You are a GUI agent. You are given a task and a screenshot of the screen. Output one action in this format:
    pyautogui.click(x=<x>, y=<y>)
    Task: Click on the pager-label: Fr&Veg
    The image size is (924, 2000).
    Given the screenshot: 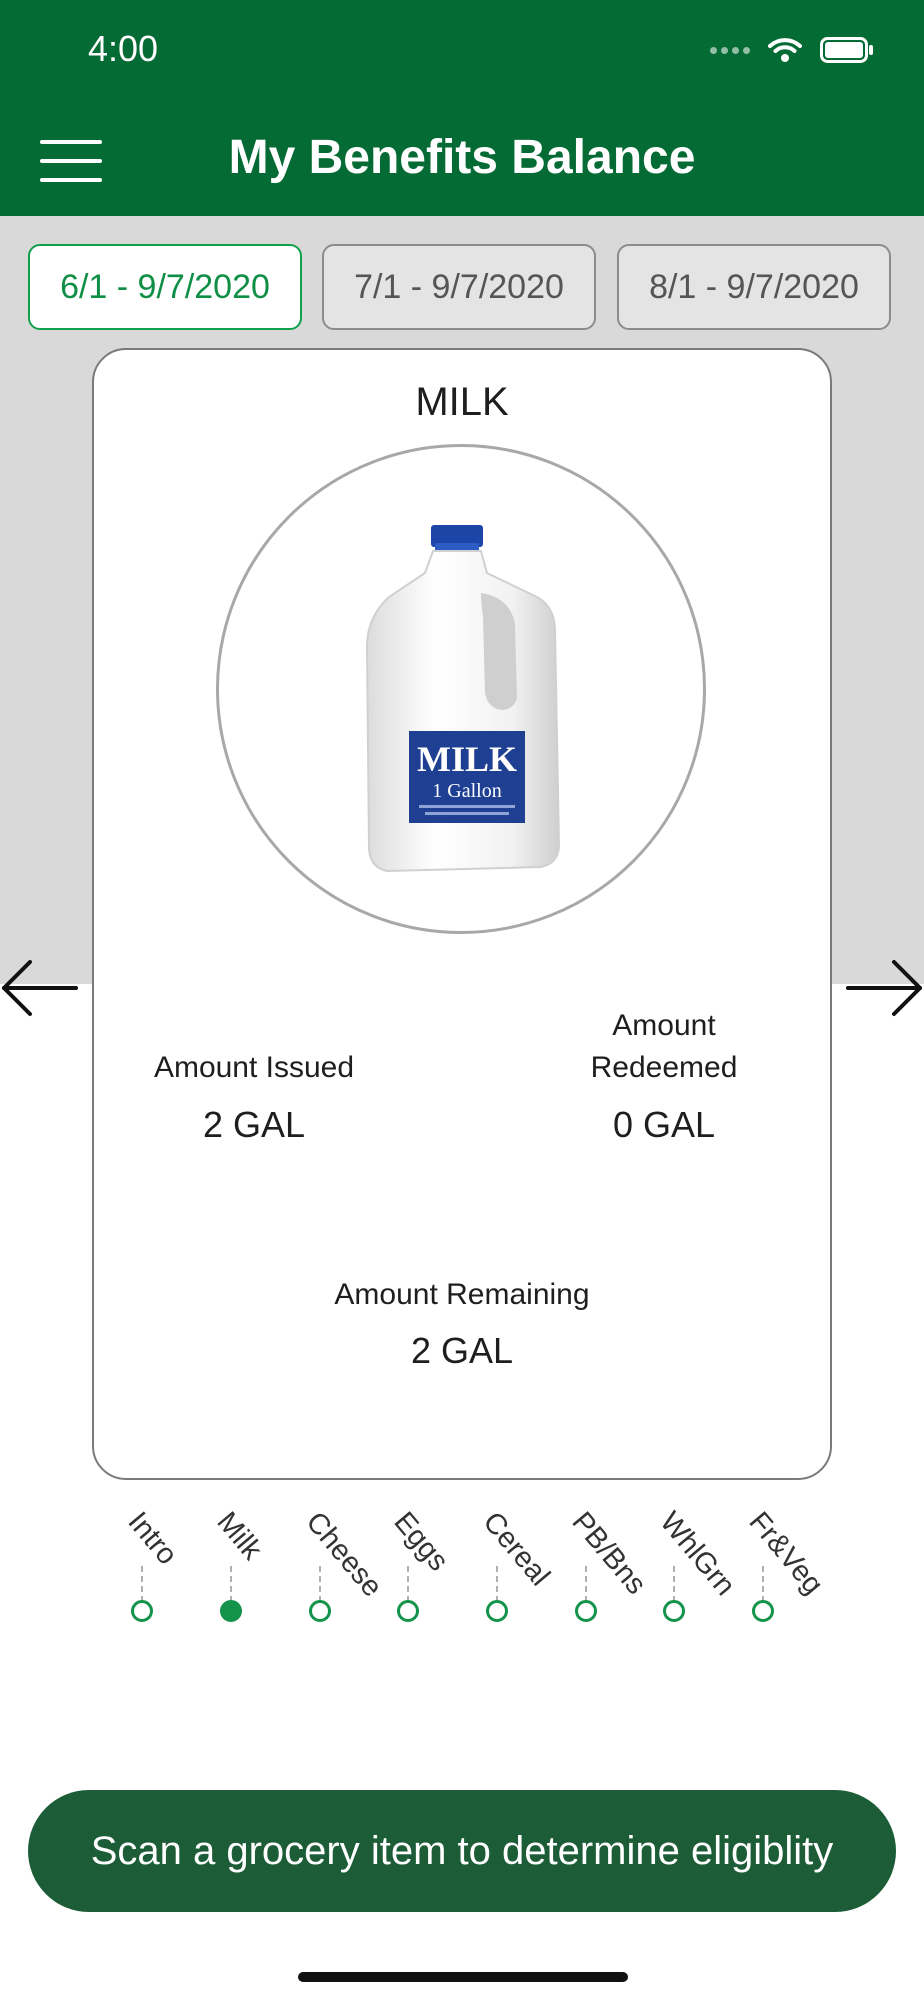 What is the action you would take?
    pyautogui.click(x=786, y=1553)
    